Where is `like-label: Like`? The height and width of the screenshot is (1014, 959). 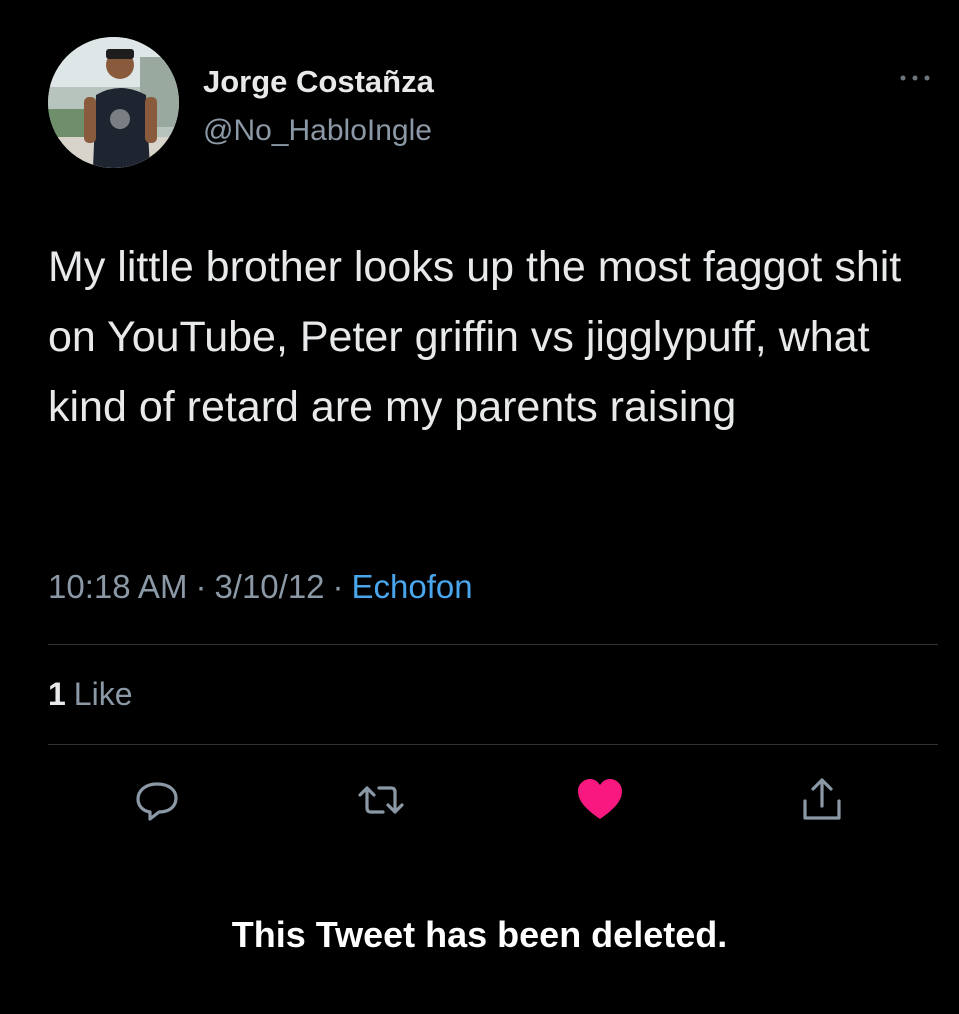
like-label: Like is located at coordinates (103, 694).